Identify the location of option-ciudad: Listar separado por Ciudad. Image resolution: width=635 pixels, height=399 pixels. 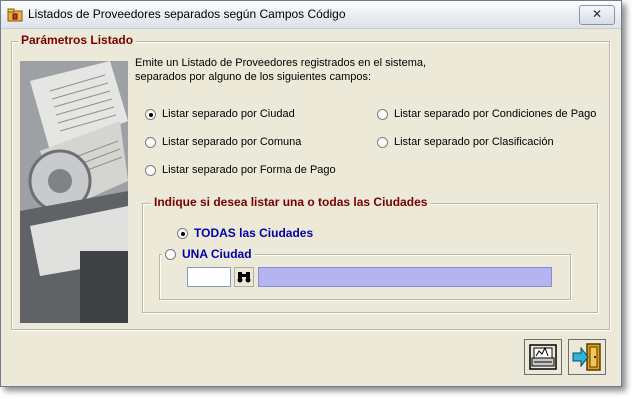
(220, 114).